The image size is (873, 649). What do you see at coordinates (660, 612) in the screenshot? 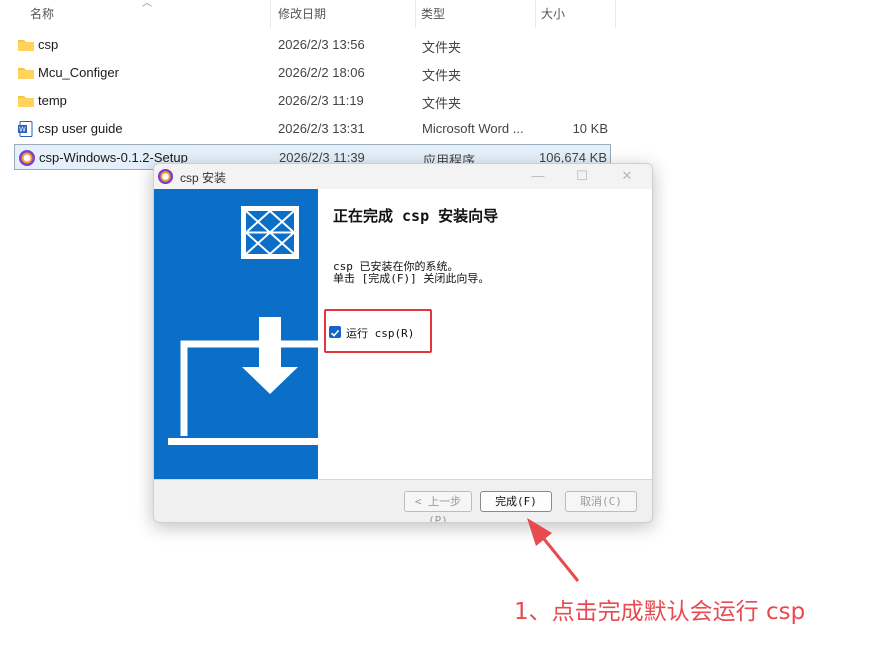
I see `annotation-text: 1、点击完成默认会运行 csp` at bounding box center [660, 612].